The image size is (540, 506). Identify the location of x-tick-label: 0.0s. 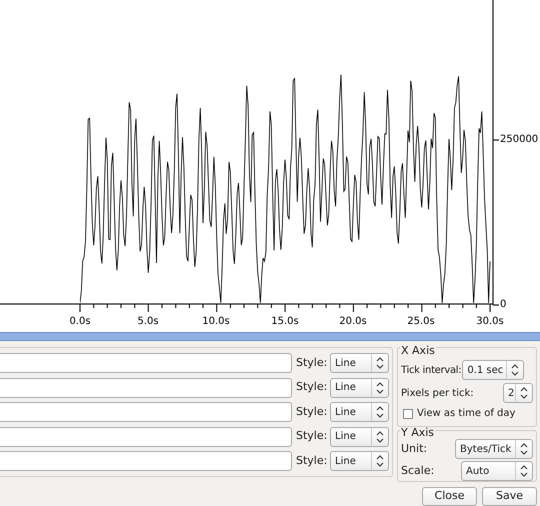
(80, 322).